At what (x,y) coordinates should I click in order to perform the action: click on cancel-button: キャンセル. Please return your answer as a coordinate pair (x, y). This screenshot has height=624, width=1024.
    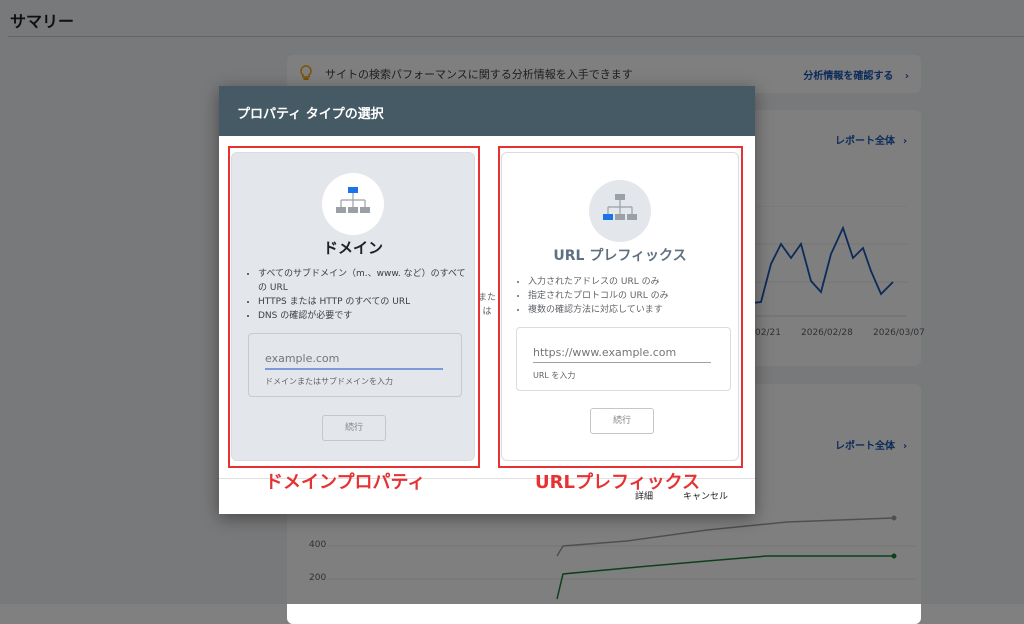
    Looking at the image, I should click on (705, 495).